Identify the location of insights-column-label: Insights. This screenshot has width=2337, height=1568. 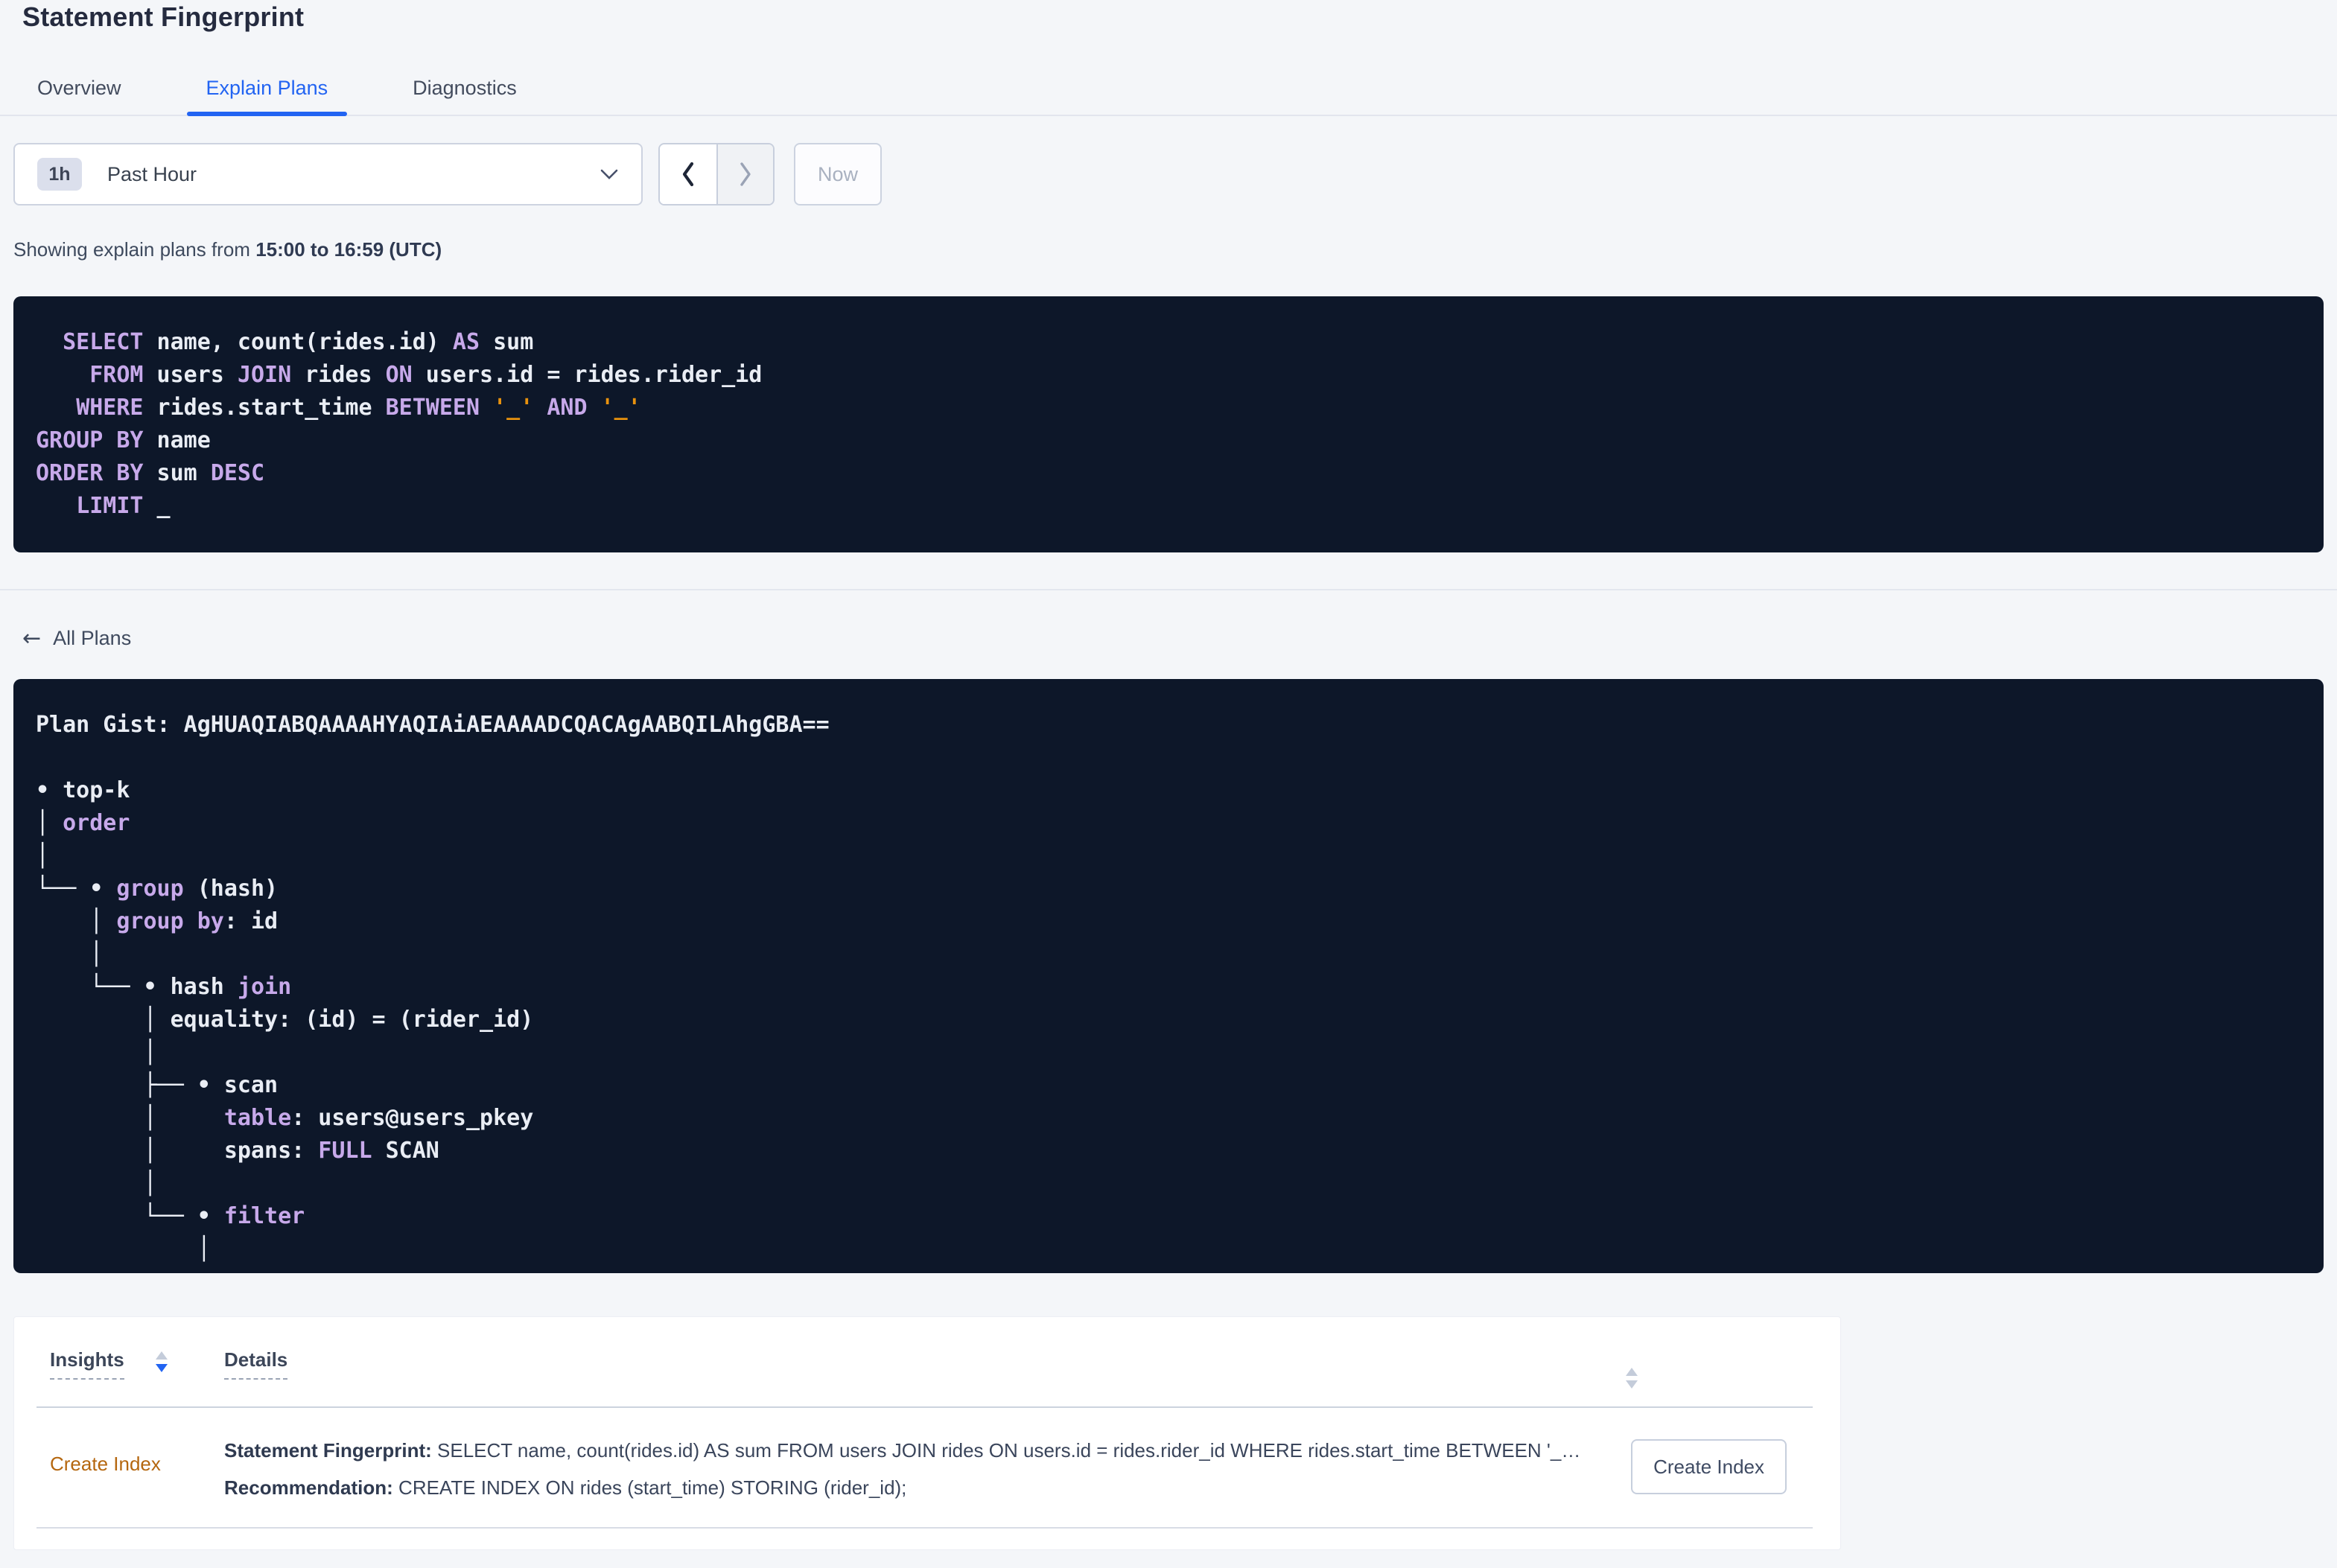
(87, 1364).